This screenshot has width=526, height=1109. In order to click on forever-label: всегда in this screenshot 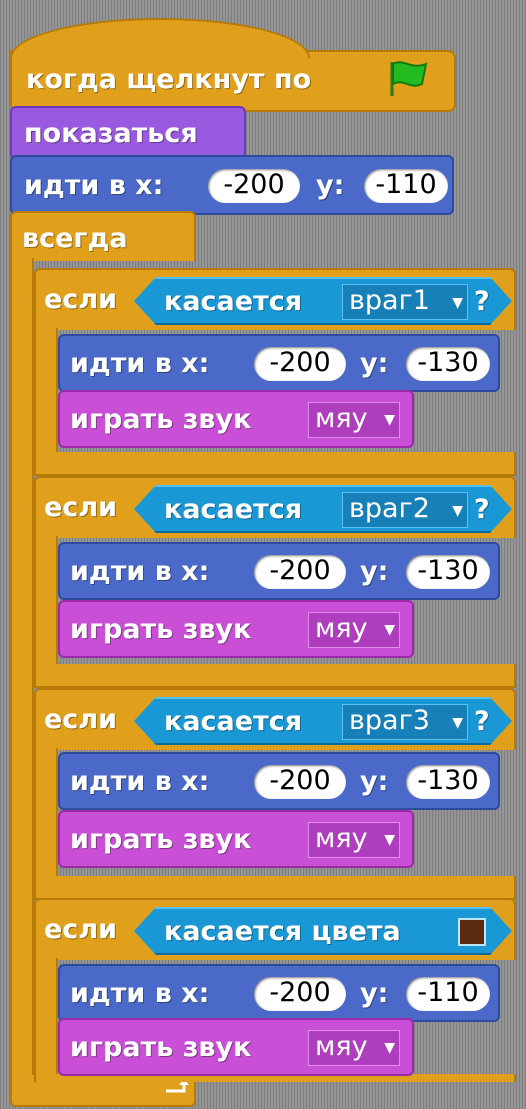, I will do `click(75, 238)`.